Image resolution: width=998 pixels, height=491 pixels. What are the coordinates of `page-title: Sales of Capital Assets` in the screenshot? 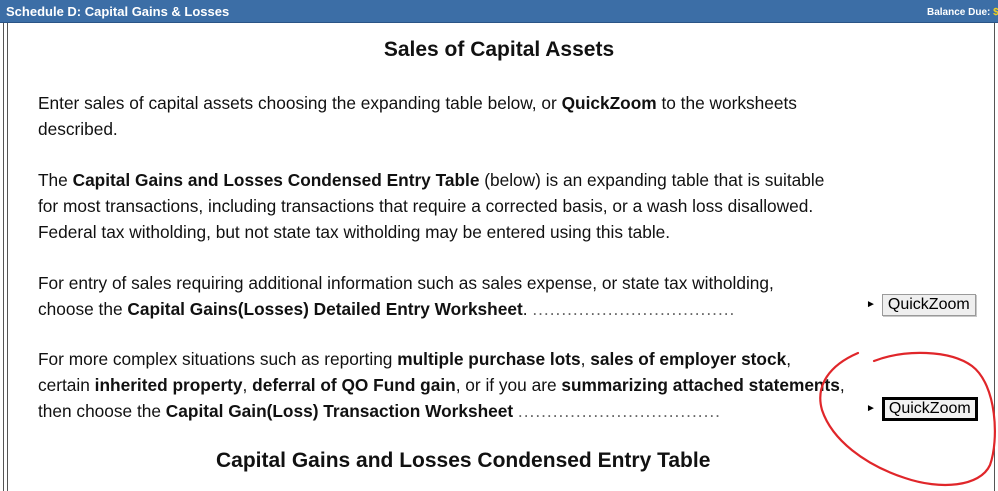 It's located at (499, 49).